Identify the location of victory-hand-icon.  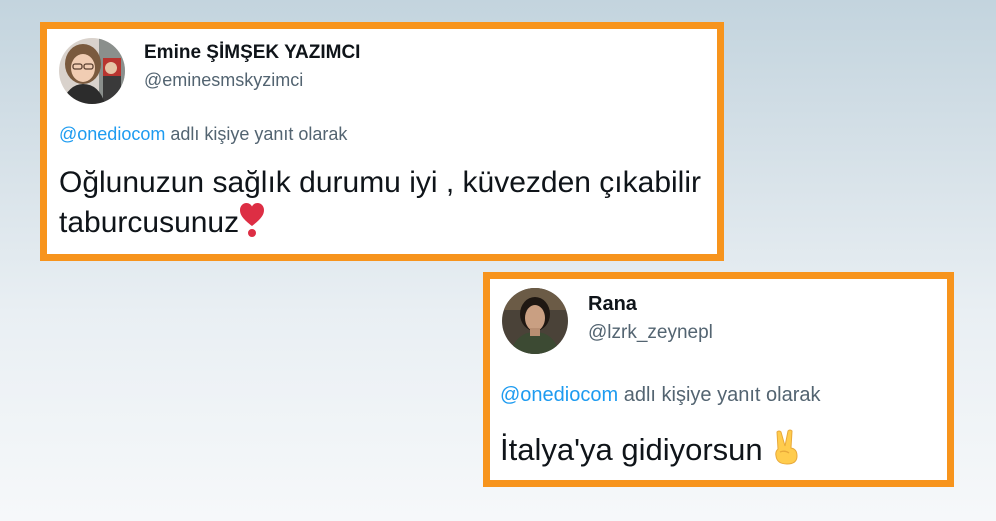
(786, 452).